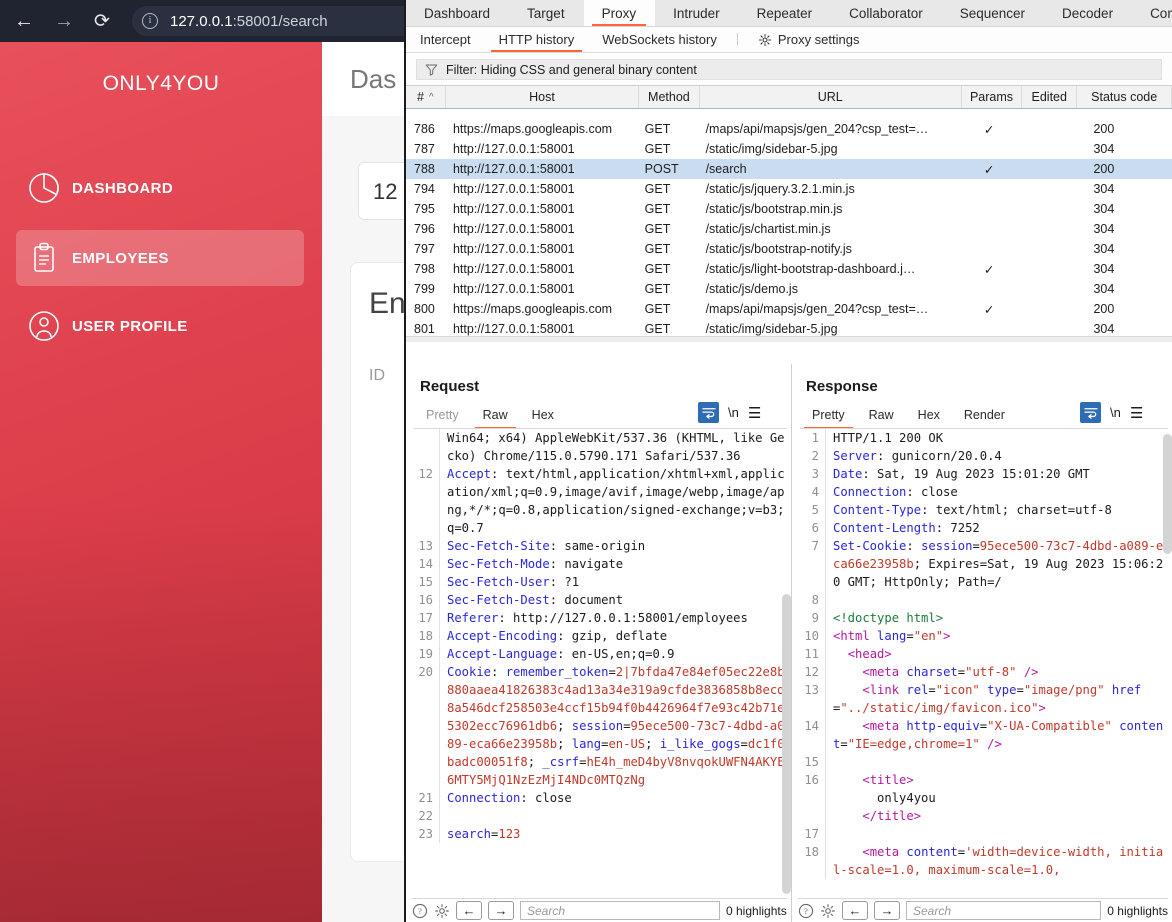 This screenshot has width=1172, height=922. Describe the element at coordinates (1136, 413) in the screenshot. I see `response-menu-icon: ☰` at that location.